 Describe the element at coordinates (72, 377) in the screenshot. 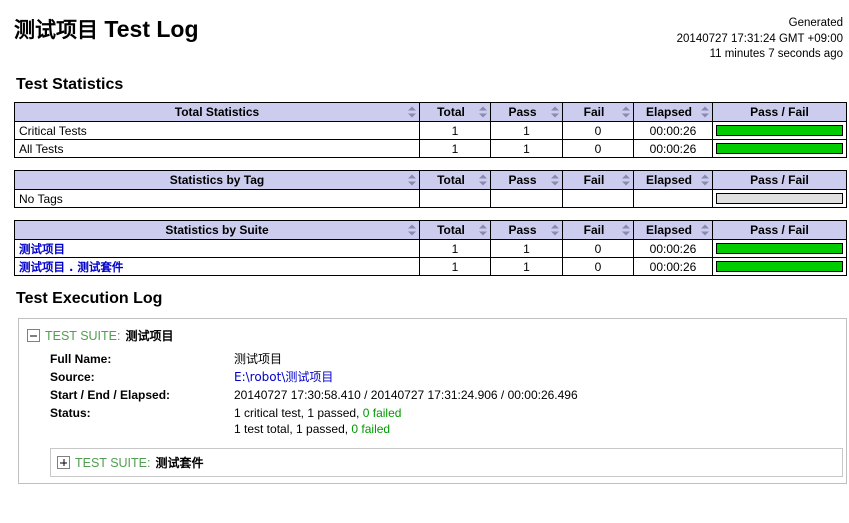

I see `metadata-label: Source:` at that location.